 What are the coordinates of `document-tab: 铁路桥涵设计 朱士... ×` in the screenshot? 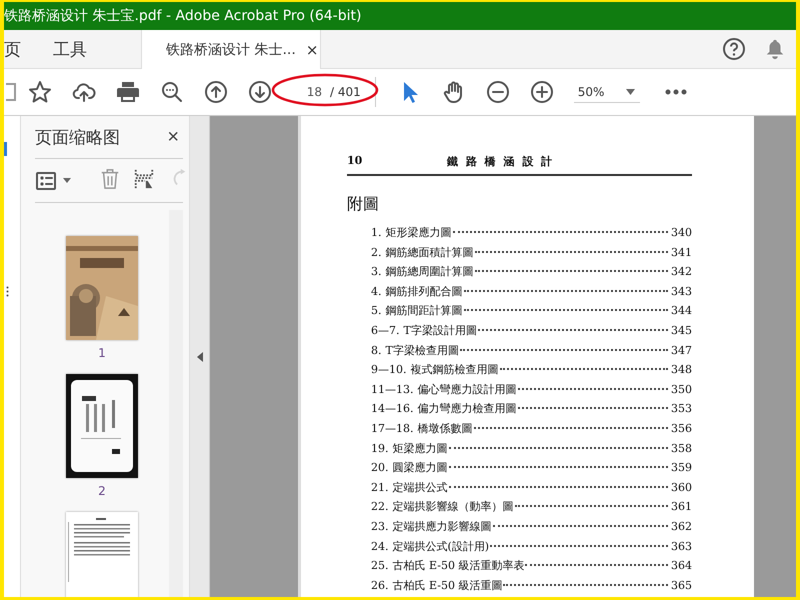 It's located at (231, 49).